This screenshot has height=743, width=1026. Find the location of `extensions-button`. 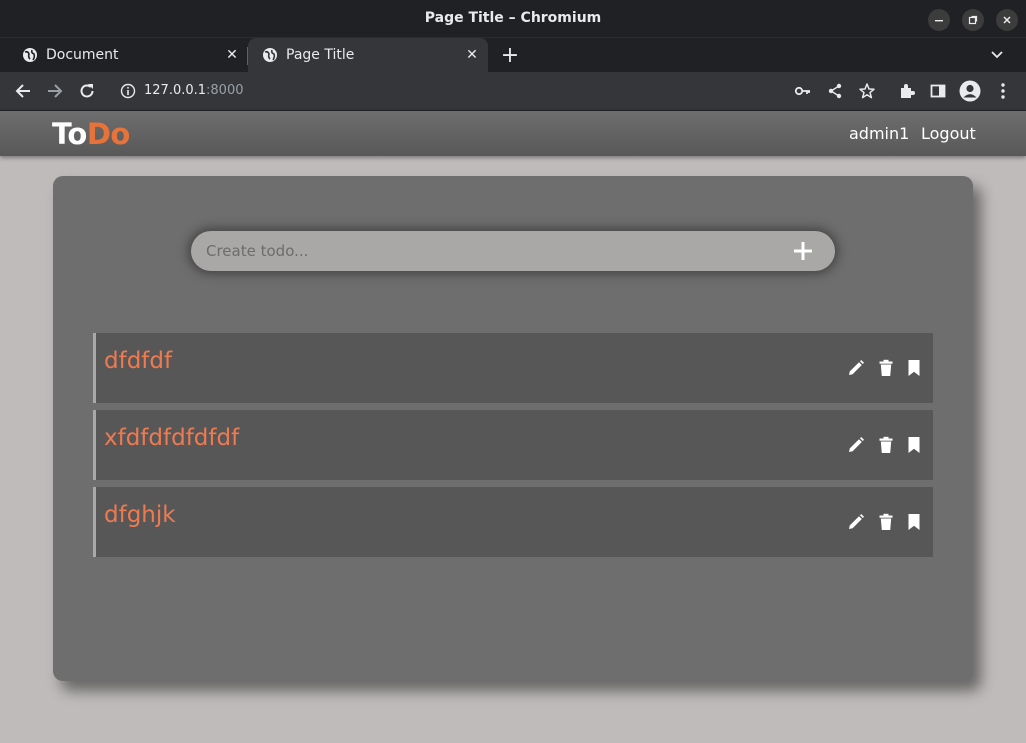

extensions-button is located at coordinates (907, 91).